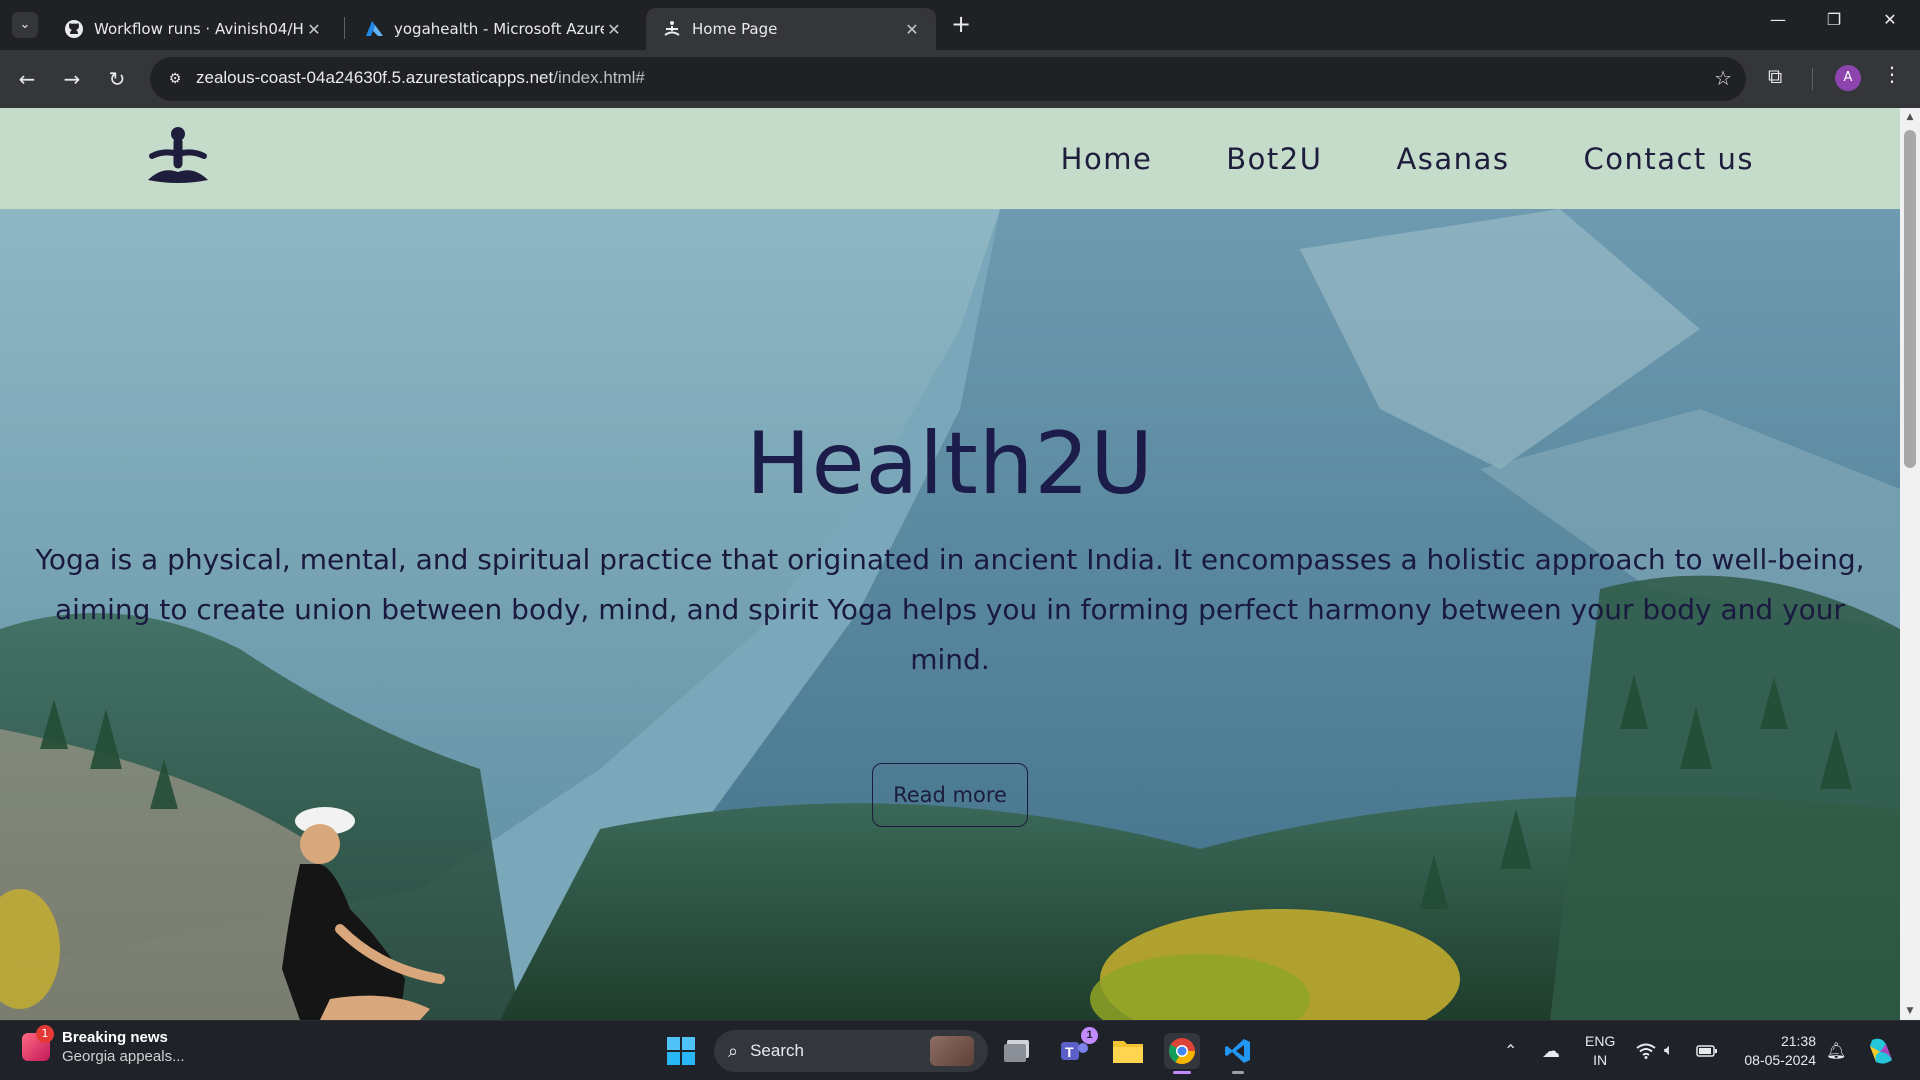 This screenshot has height=1080, width=1920. I want to click on tab-home-page: Home Page ✕, so click(791, 29).